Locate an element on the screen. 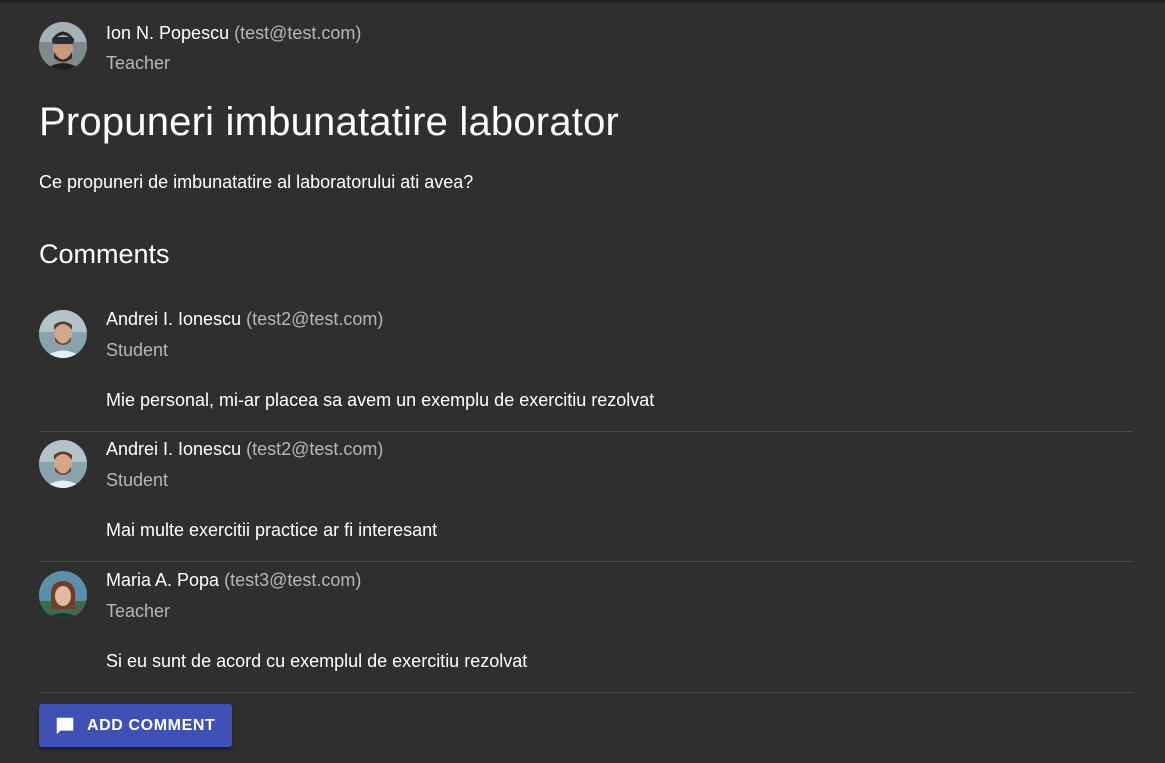  comment-icon is located at coordinates (65, 726).